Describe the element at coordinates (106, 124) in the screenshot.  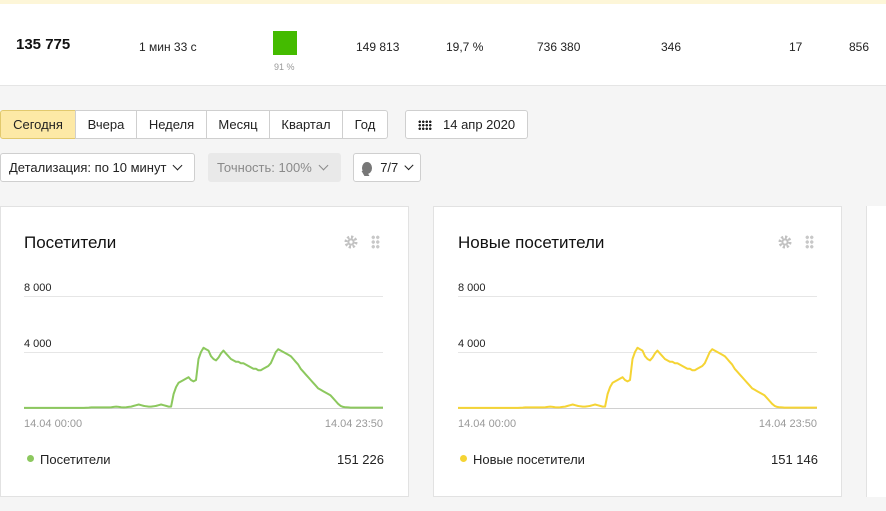
I see `tab-yesterday: Вчера` at that location.